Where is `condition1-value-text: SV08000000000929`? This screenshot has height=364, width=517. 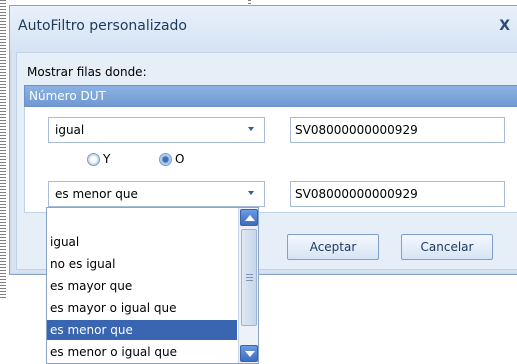
condition1-value-text: SV08000000000929 is located at coordinates (356, 130).